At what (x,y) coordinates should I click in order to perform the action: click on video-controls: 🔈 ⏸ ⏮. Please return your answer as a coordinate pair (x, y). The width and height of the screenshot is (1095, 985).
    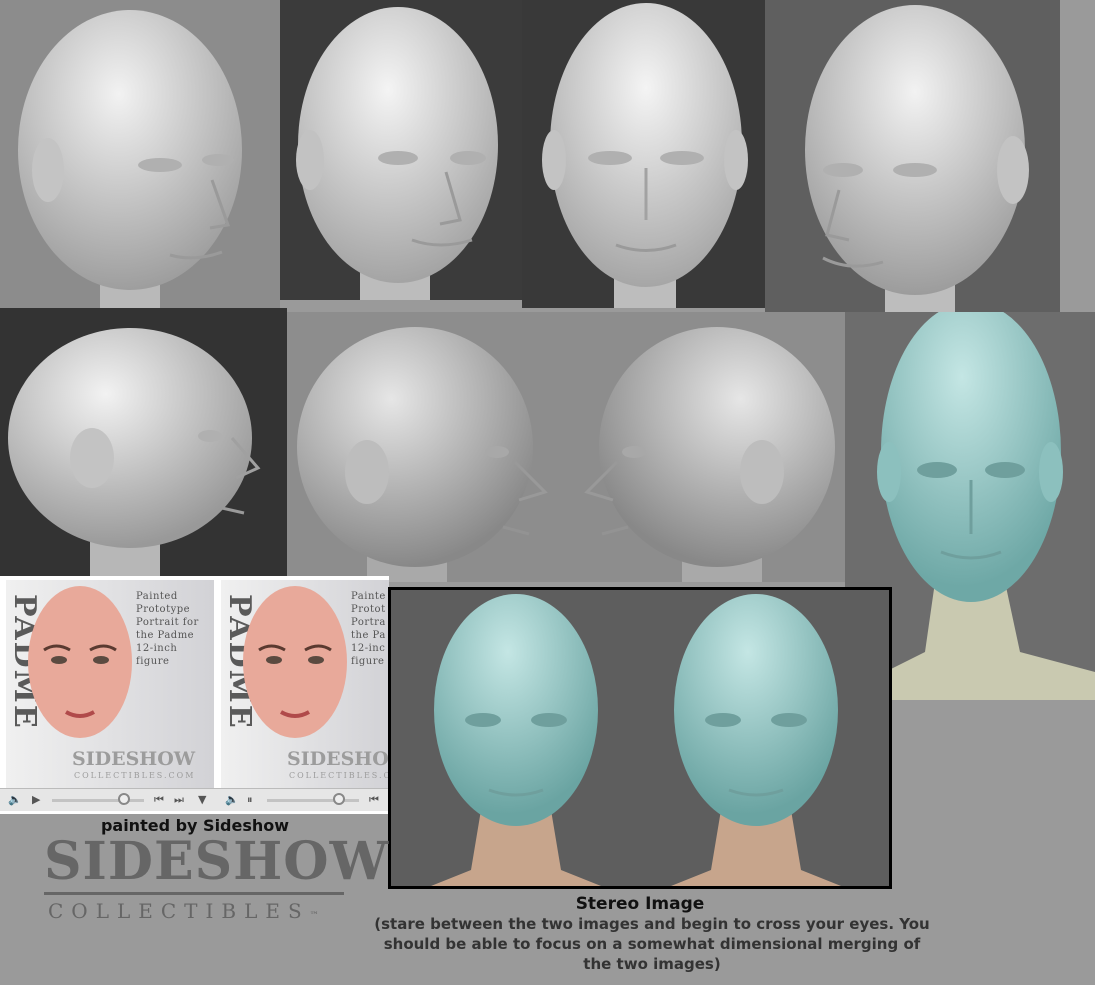
    Looking at the image, I should click on (303, 799).